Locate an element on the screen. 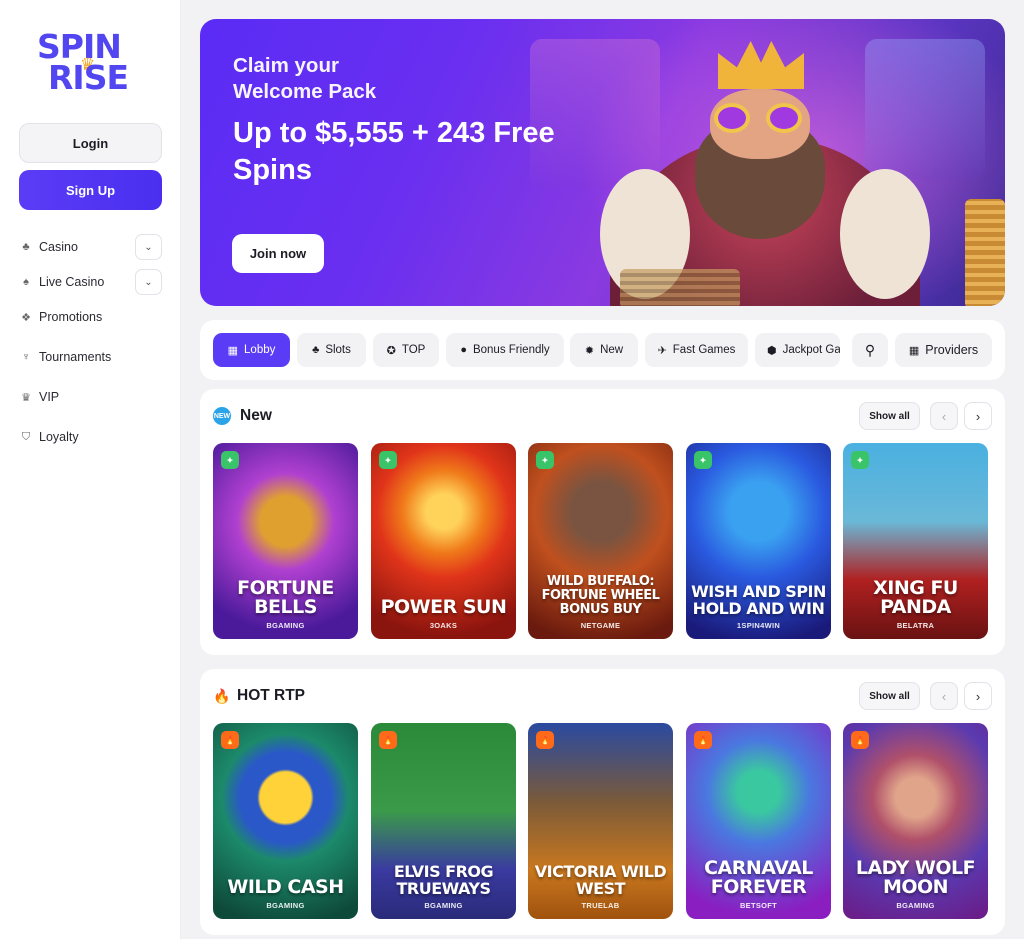 The height and width of the screenshot is (939, 1024). sidebar-item-label: VIP is located at coordinates (49, 397).